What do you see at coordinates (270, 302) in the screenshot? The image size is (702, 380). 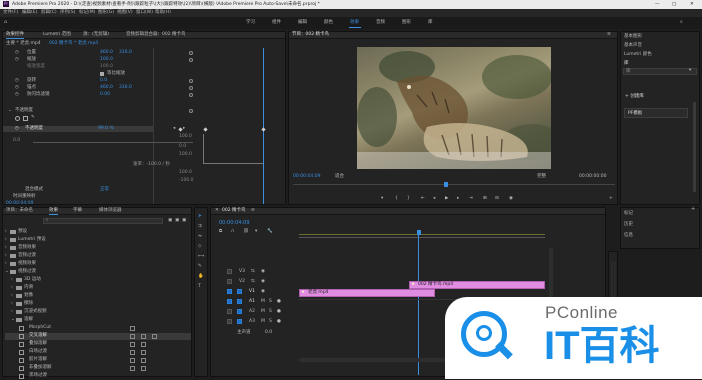 I see `solo-button: S` at bounding box center [270, 302].